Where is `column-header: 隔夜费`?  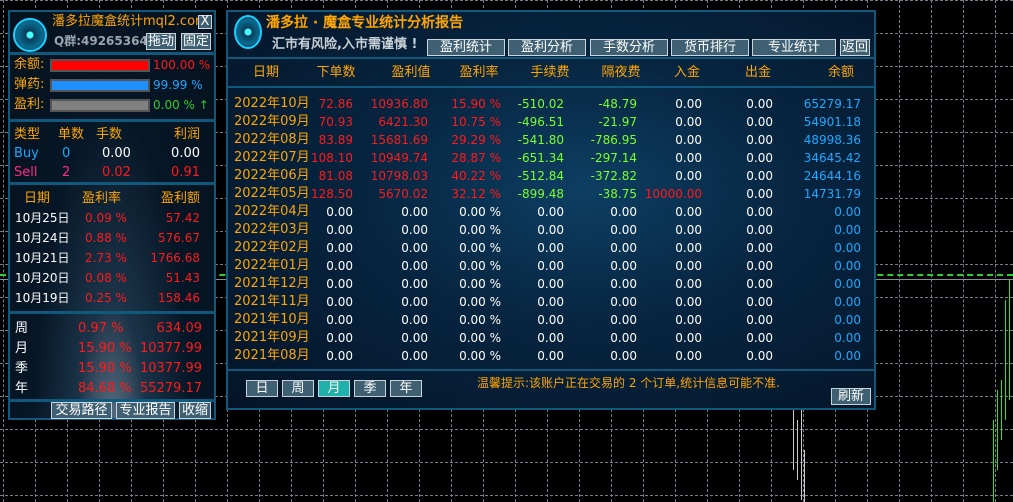
column-header: 隔夜费 is located at coordinates (621, 72).